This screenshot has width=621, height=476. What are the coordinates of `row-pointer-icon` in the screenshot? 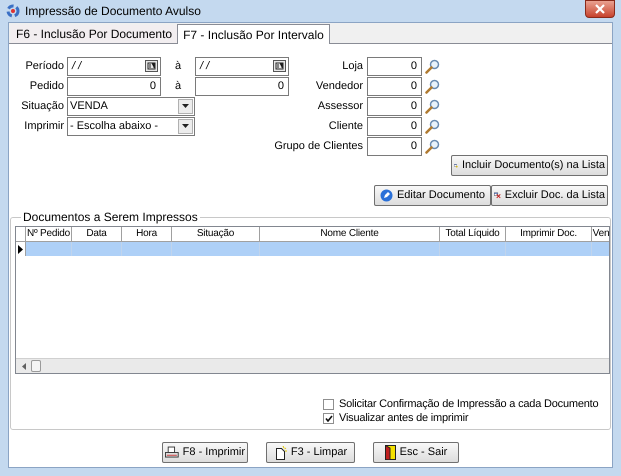 It's located at (20, 249).